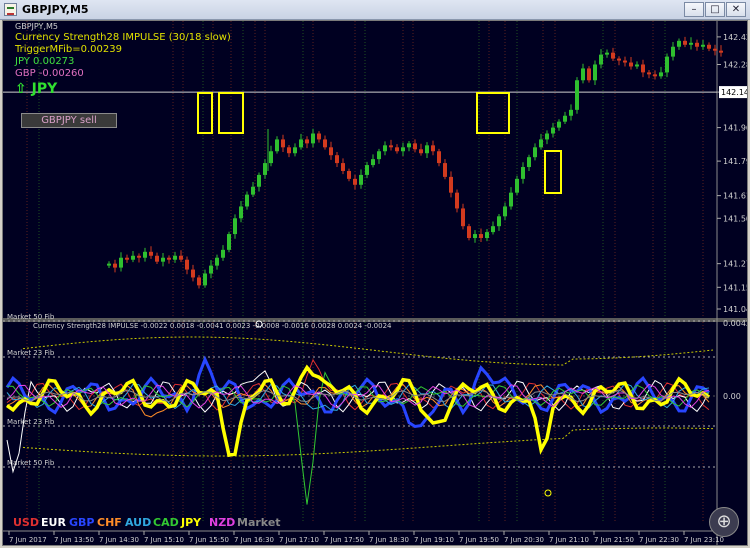  I want to click on legend-nzd: NZD, so click(222, 522).